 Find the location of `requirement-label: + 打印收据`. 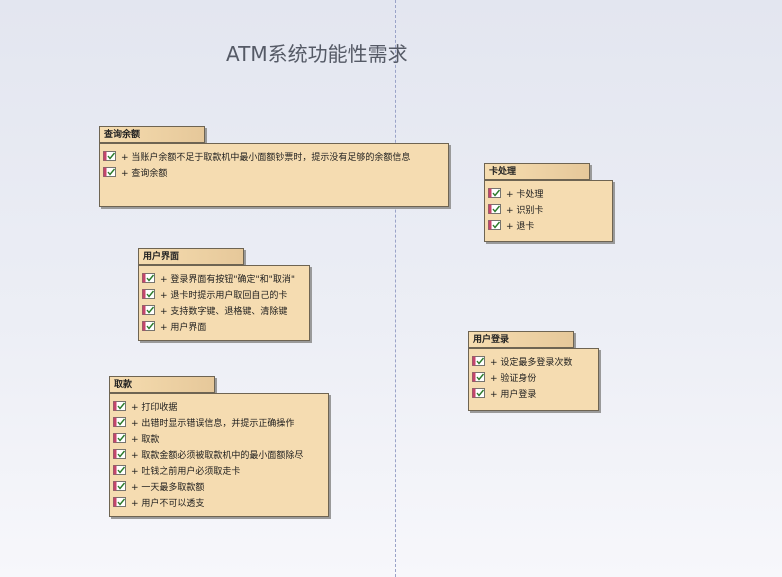

requirement-label: + 打印收据 is located at coordinates (154, 407).